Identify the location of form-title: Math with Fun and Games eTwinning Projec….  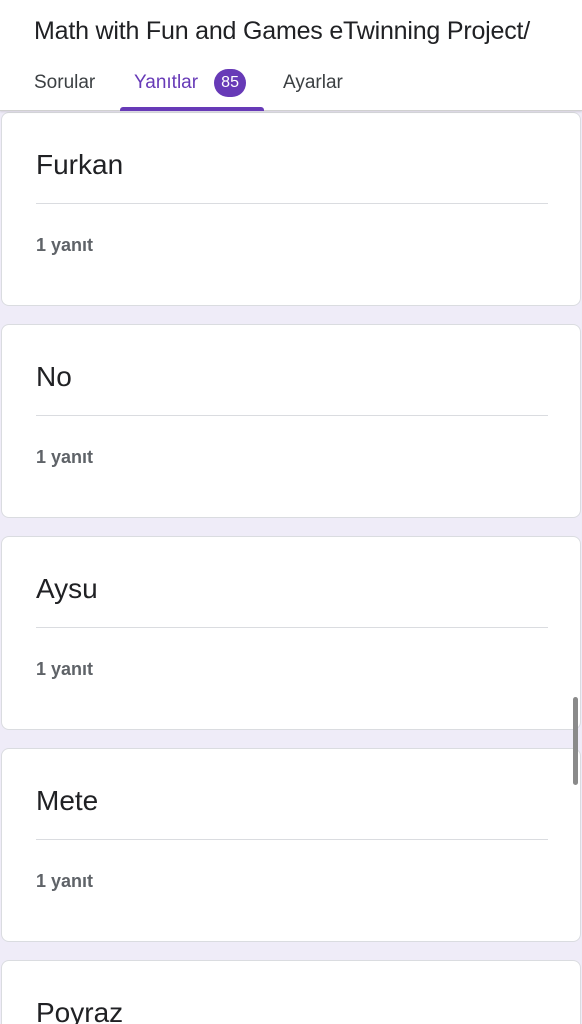
(282, 31).